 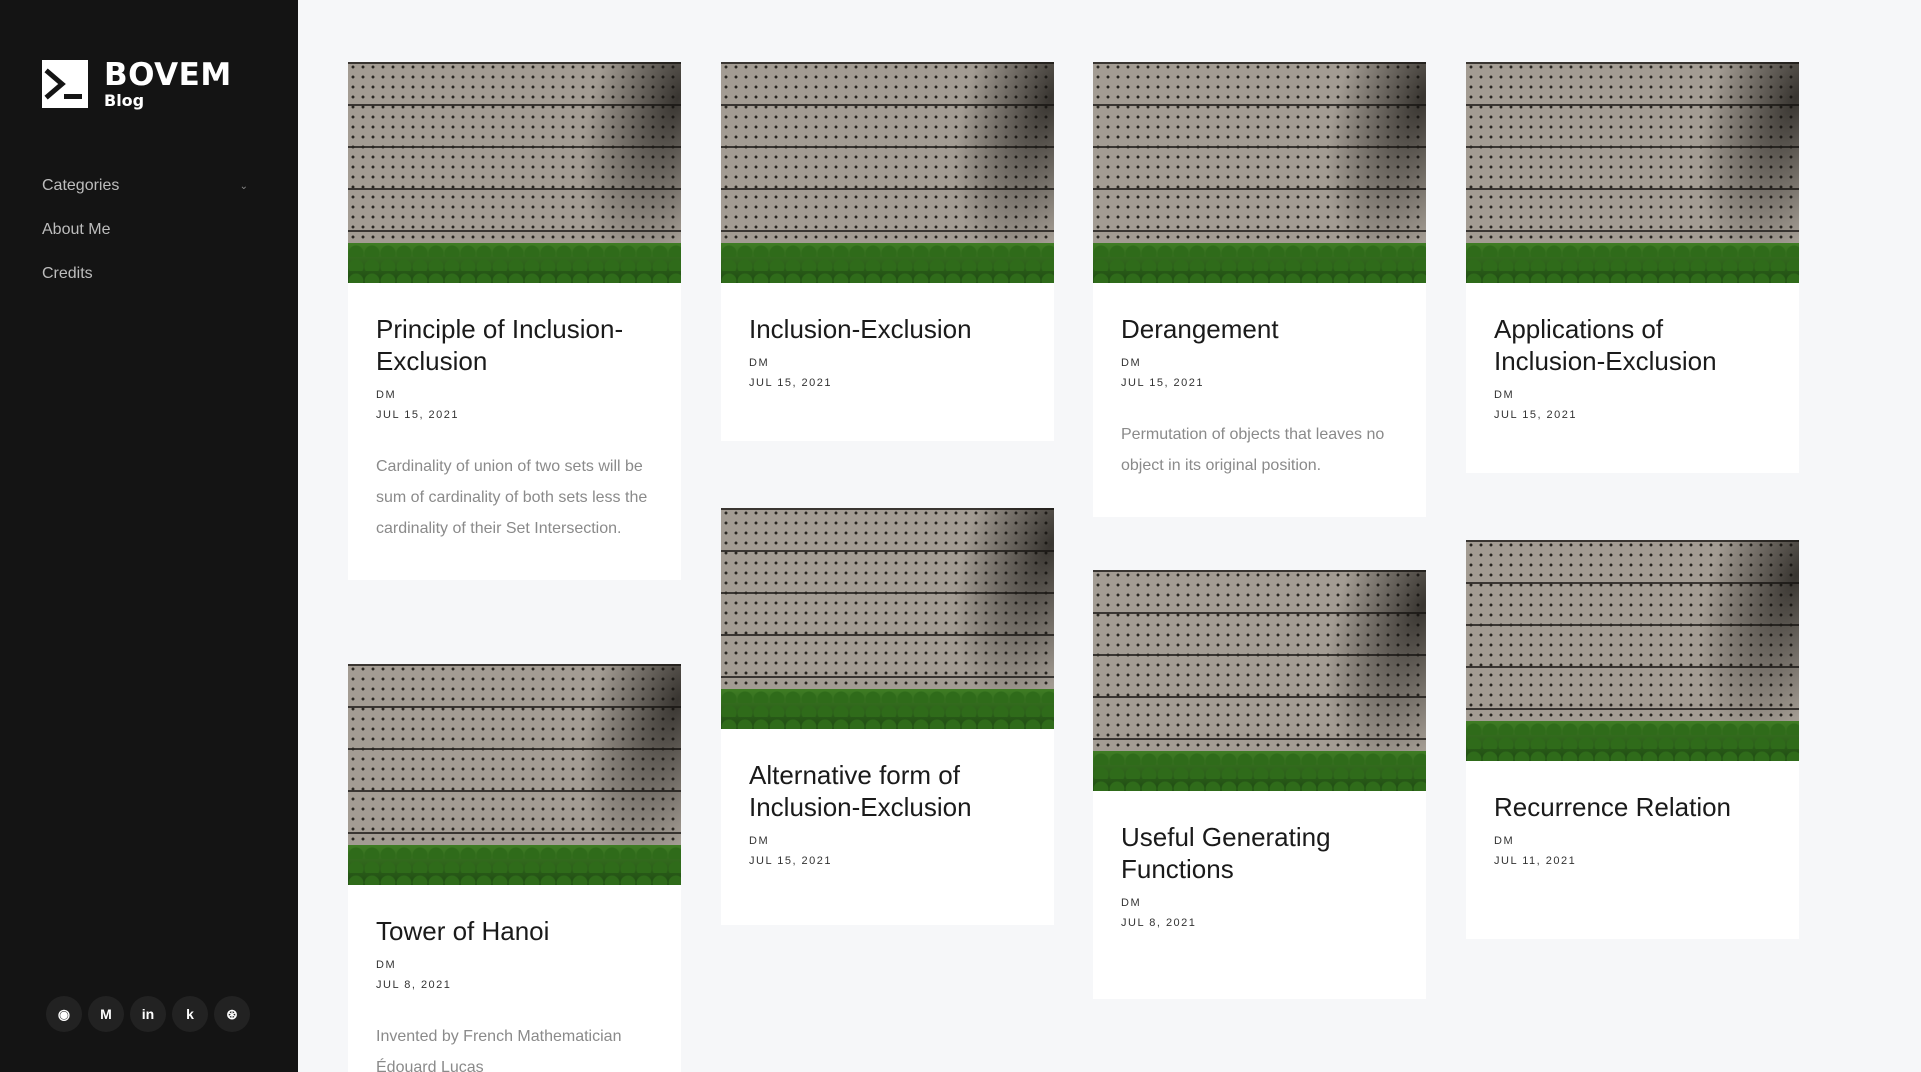 What do you see at coordinates (65, 84) in the screenshot?
I see `terminal-logo-icon` at bounding box center [65, 84].